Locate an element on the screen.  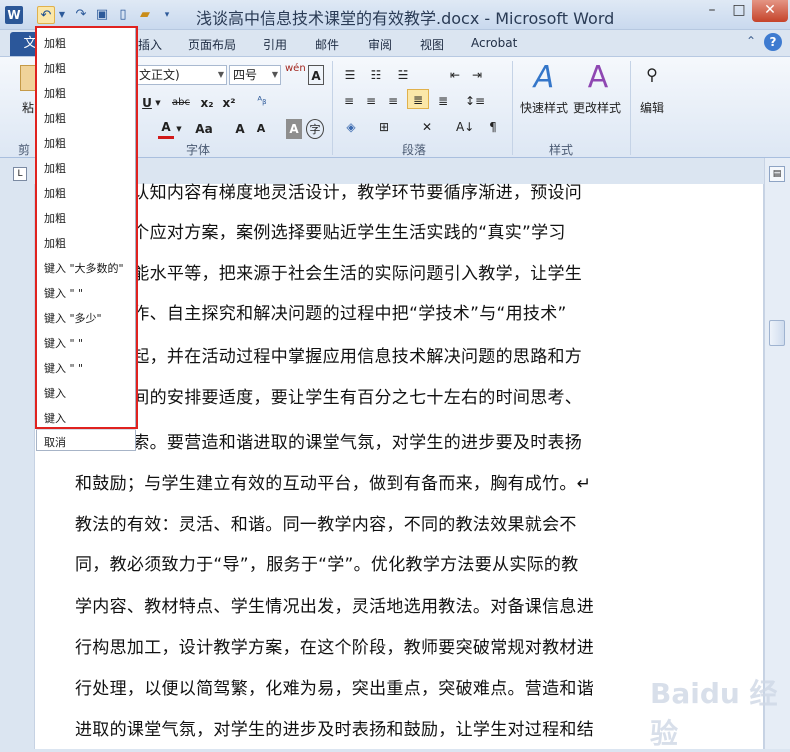
document-line: 学内容、教材特点、学生情况出发，灵活地选用教法。对备课信息进 is located at coordinates (334, 607).